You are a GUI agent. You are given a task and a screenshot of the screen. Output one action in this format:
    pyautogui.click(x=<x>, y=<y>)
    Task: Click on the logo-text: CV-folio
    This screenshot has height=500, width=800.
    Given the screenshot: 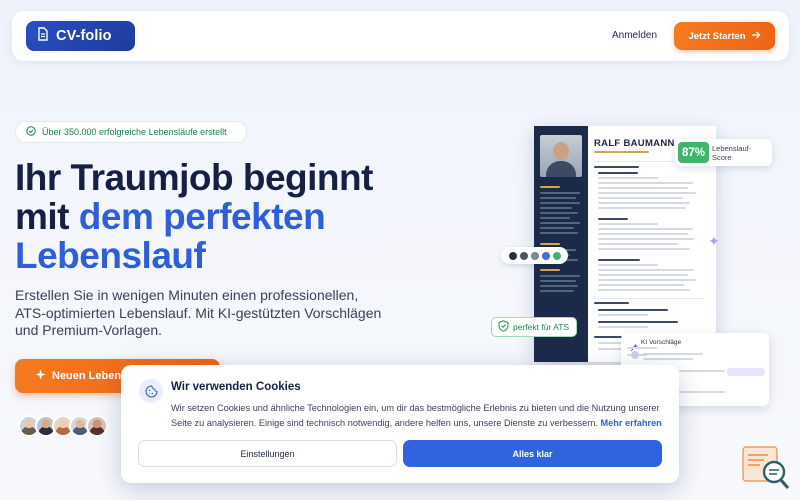 What is the action you would take?
    pyautogui.click(x=84, y=36)
    